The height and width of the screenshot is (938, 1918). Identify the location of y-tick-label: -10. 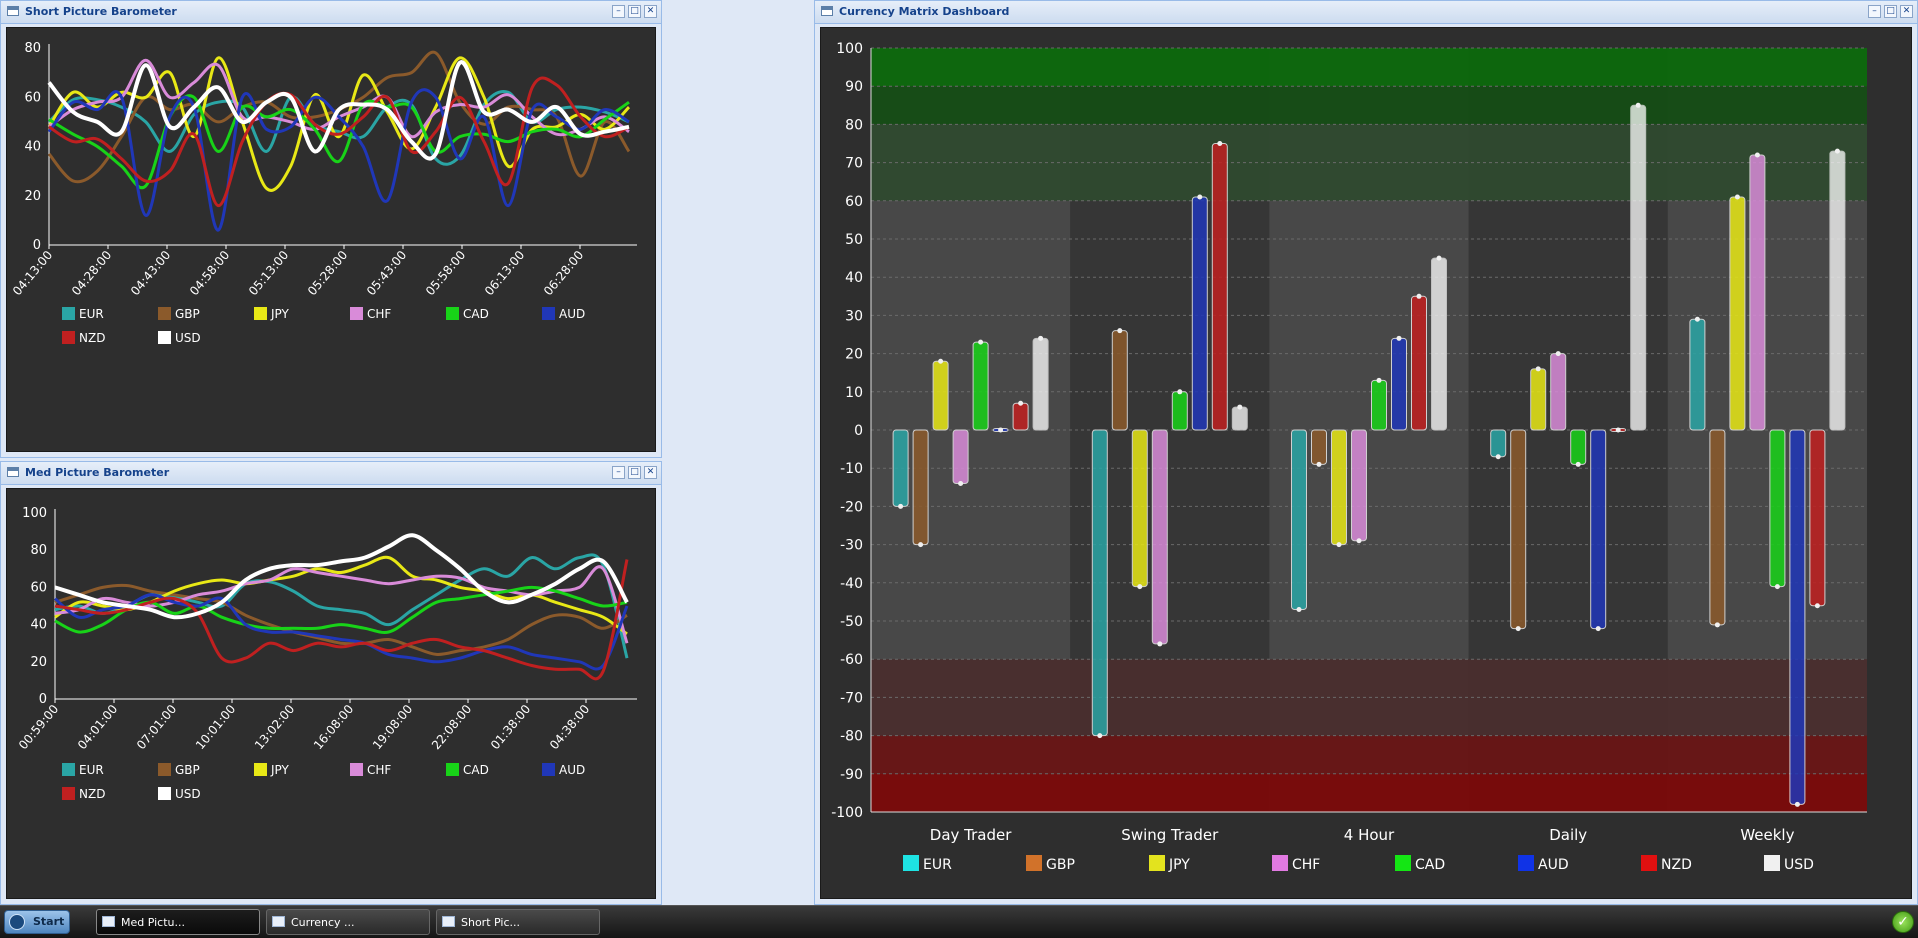
(851, 469).